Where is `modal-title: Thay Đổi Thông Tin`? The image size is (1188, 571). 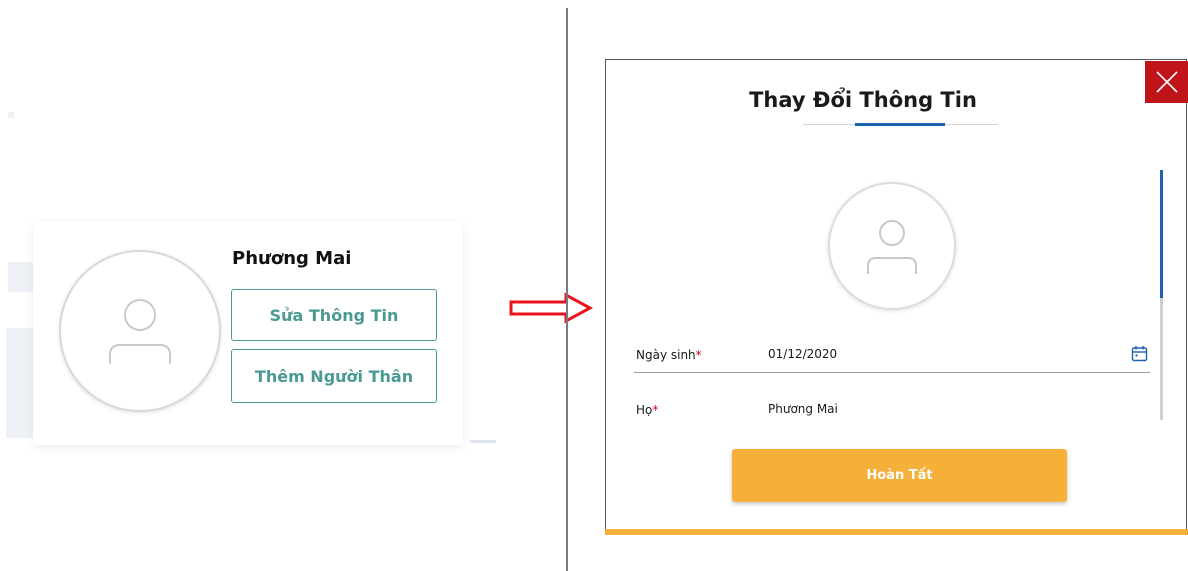 modal-title: Thay Đổi Thông Tin is located at coordinates (863, 100).